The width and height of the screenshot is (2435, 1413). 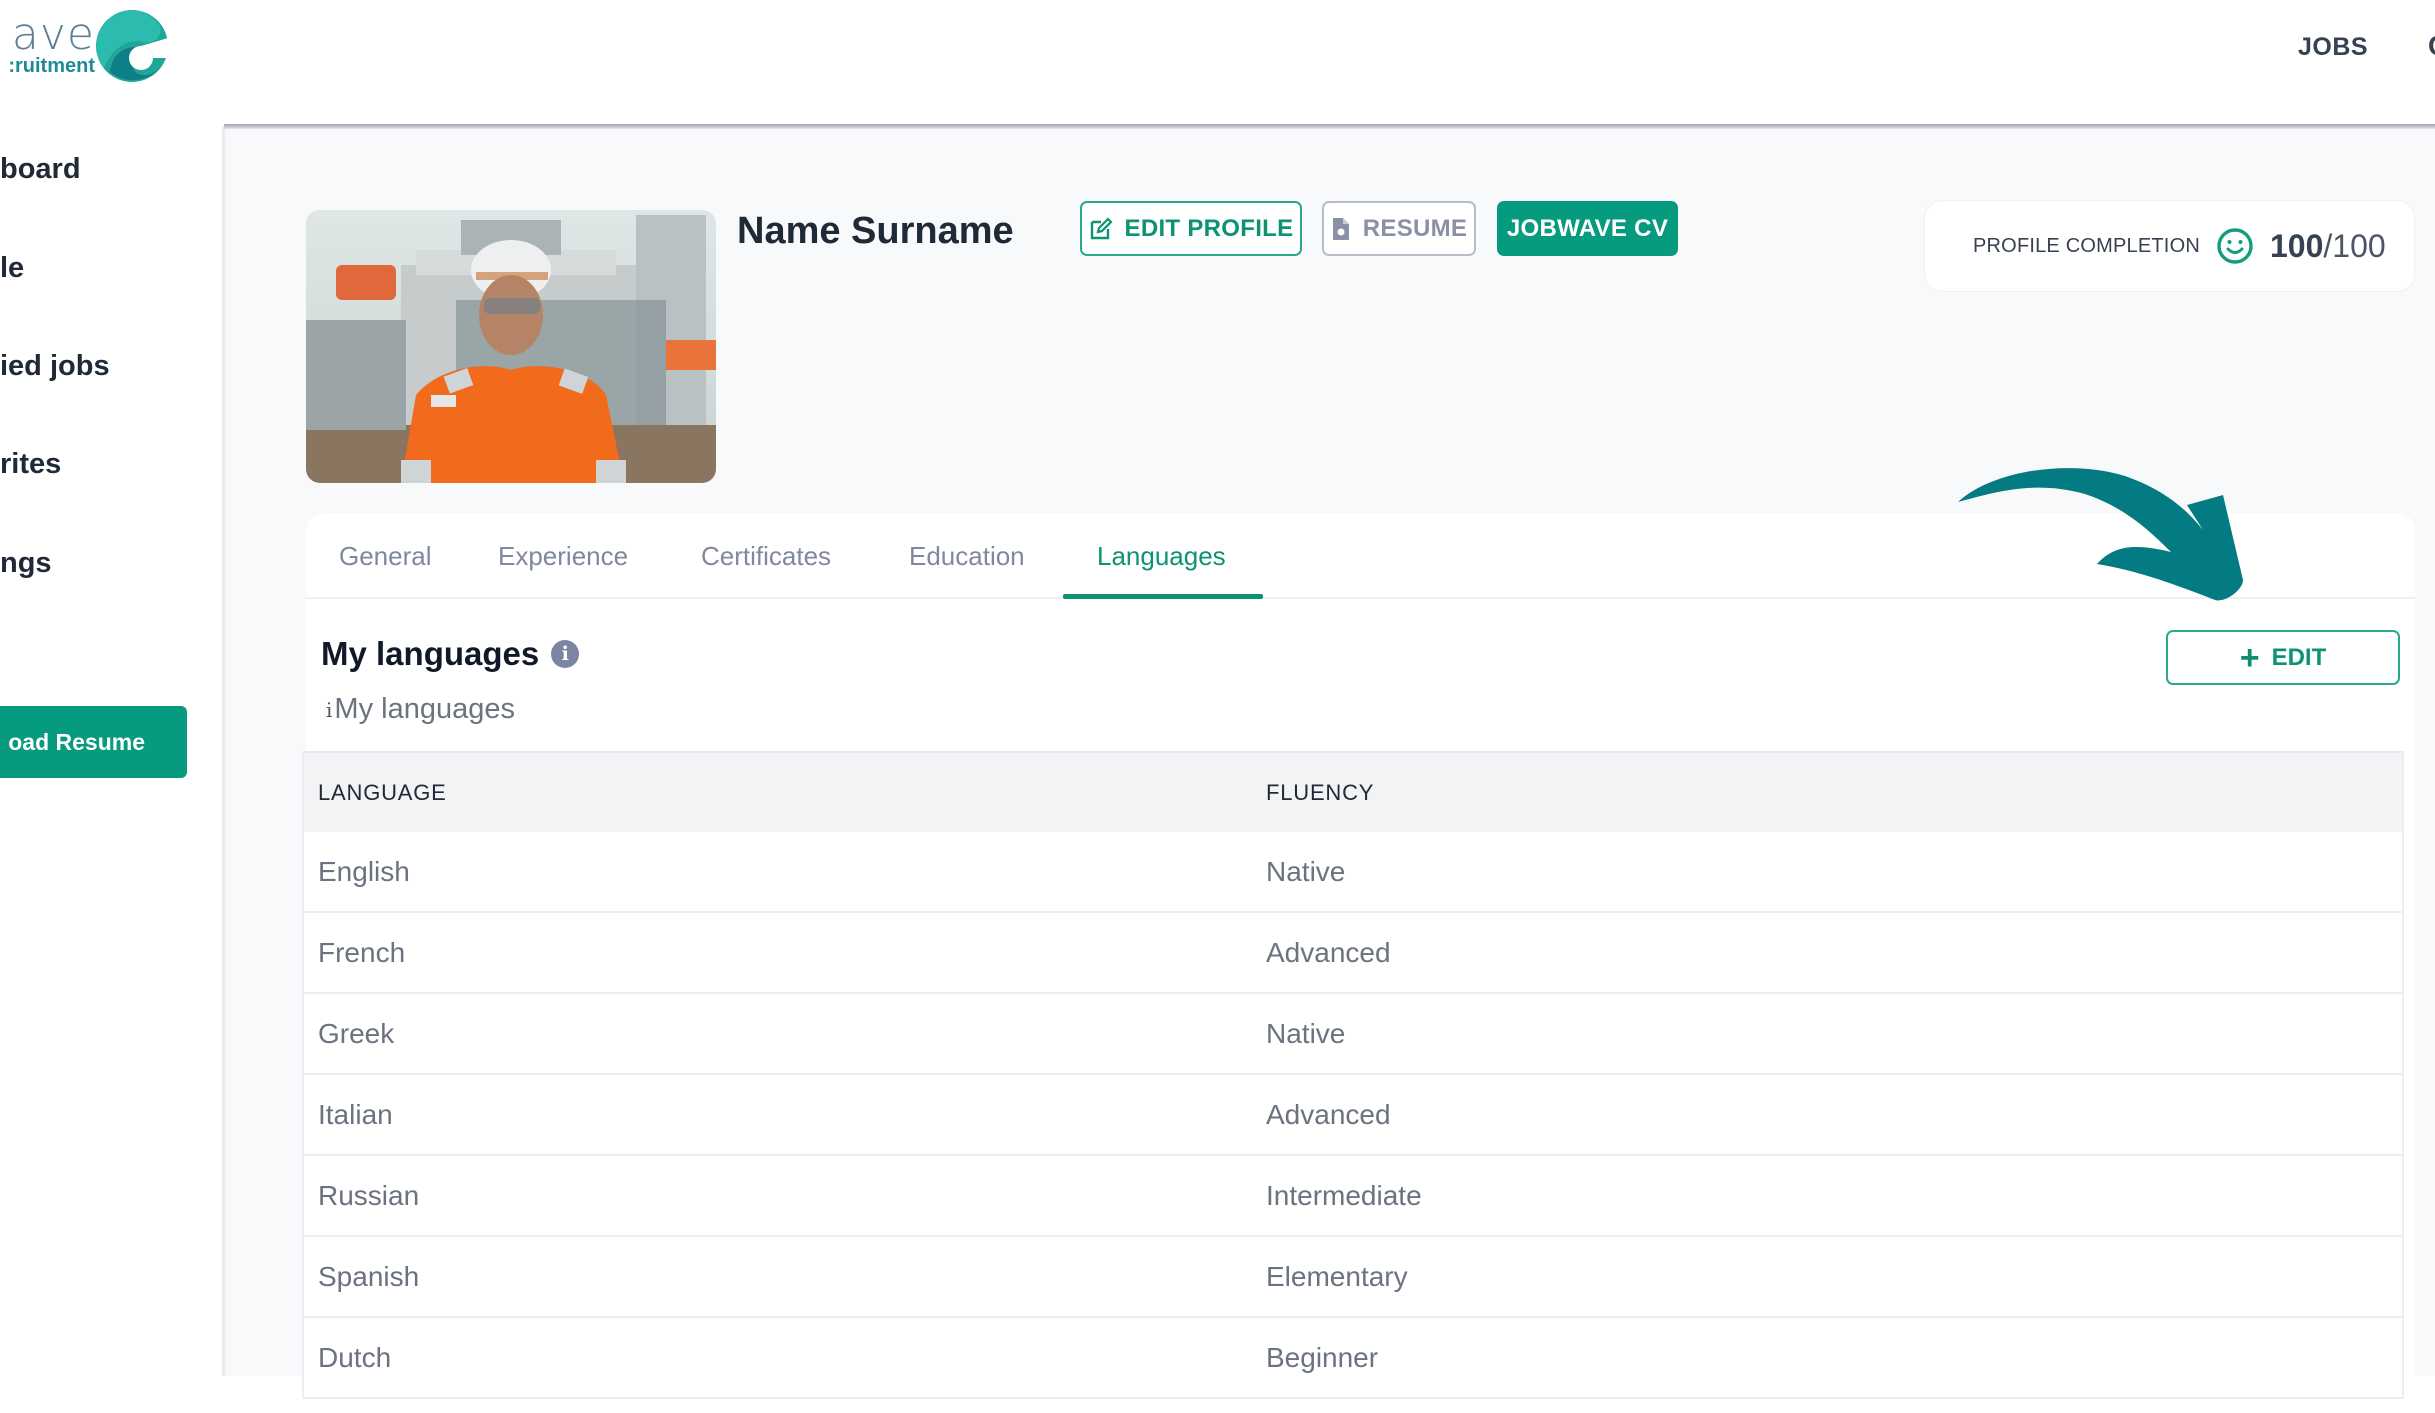 I want to click on completion-score-max: /100, so click(x=2354, y=245).